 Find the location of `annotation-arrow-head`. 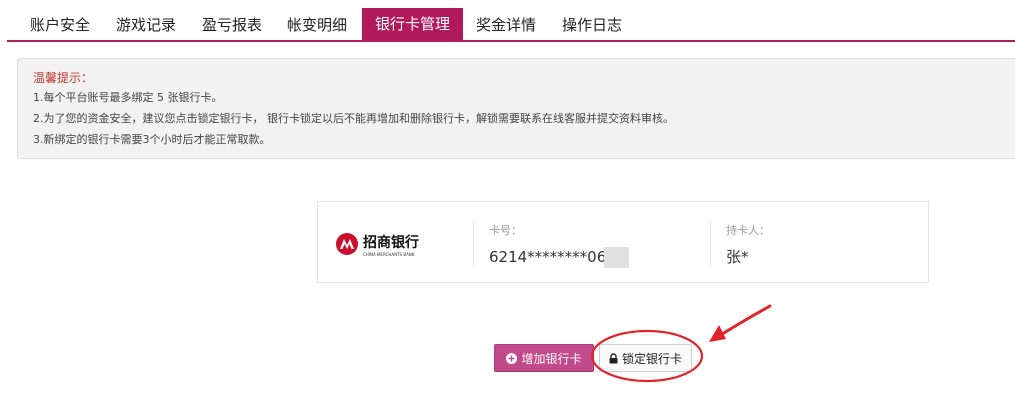

annotation-arrow-head is located at coordinates (717, 333).